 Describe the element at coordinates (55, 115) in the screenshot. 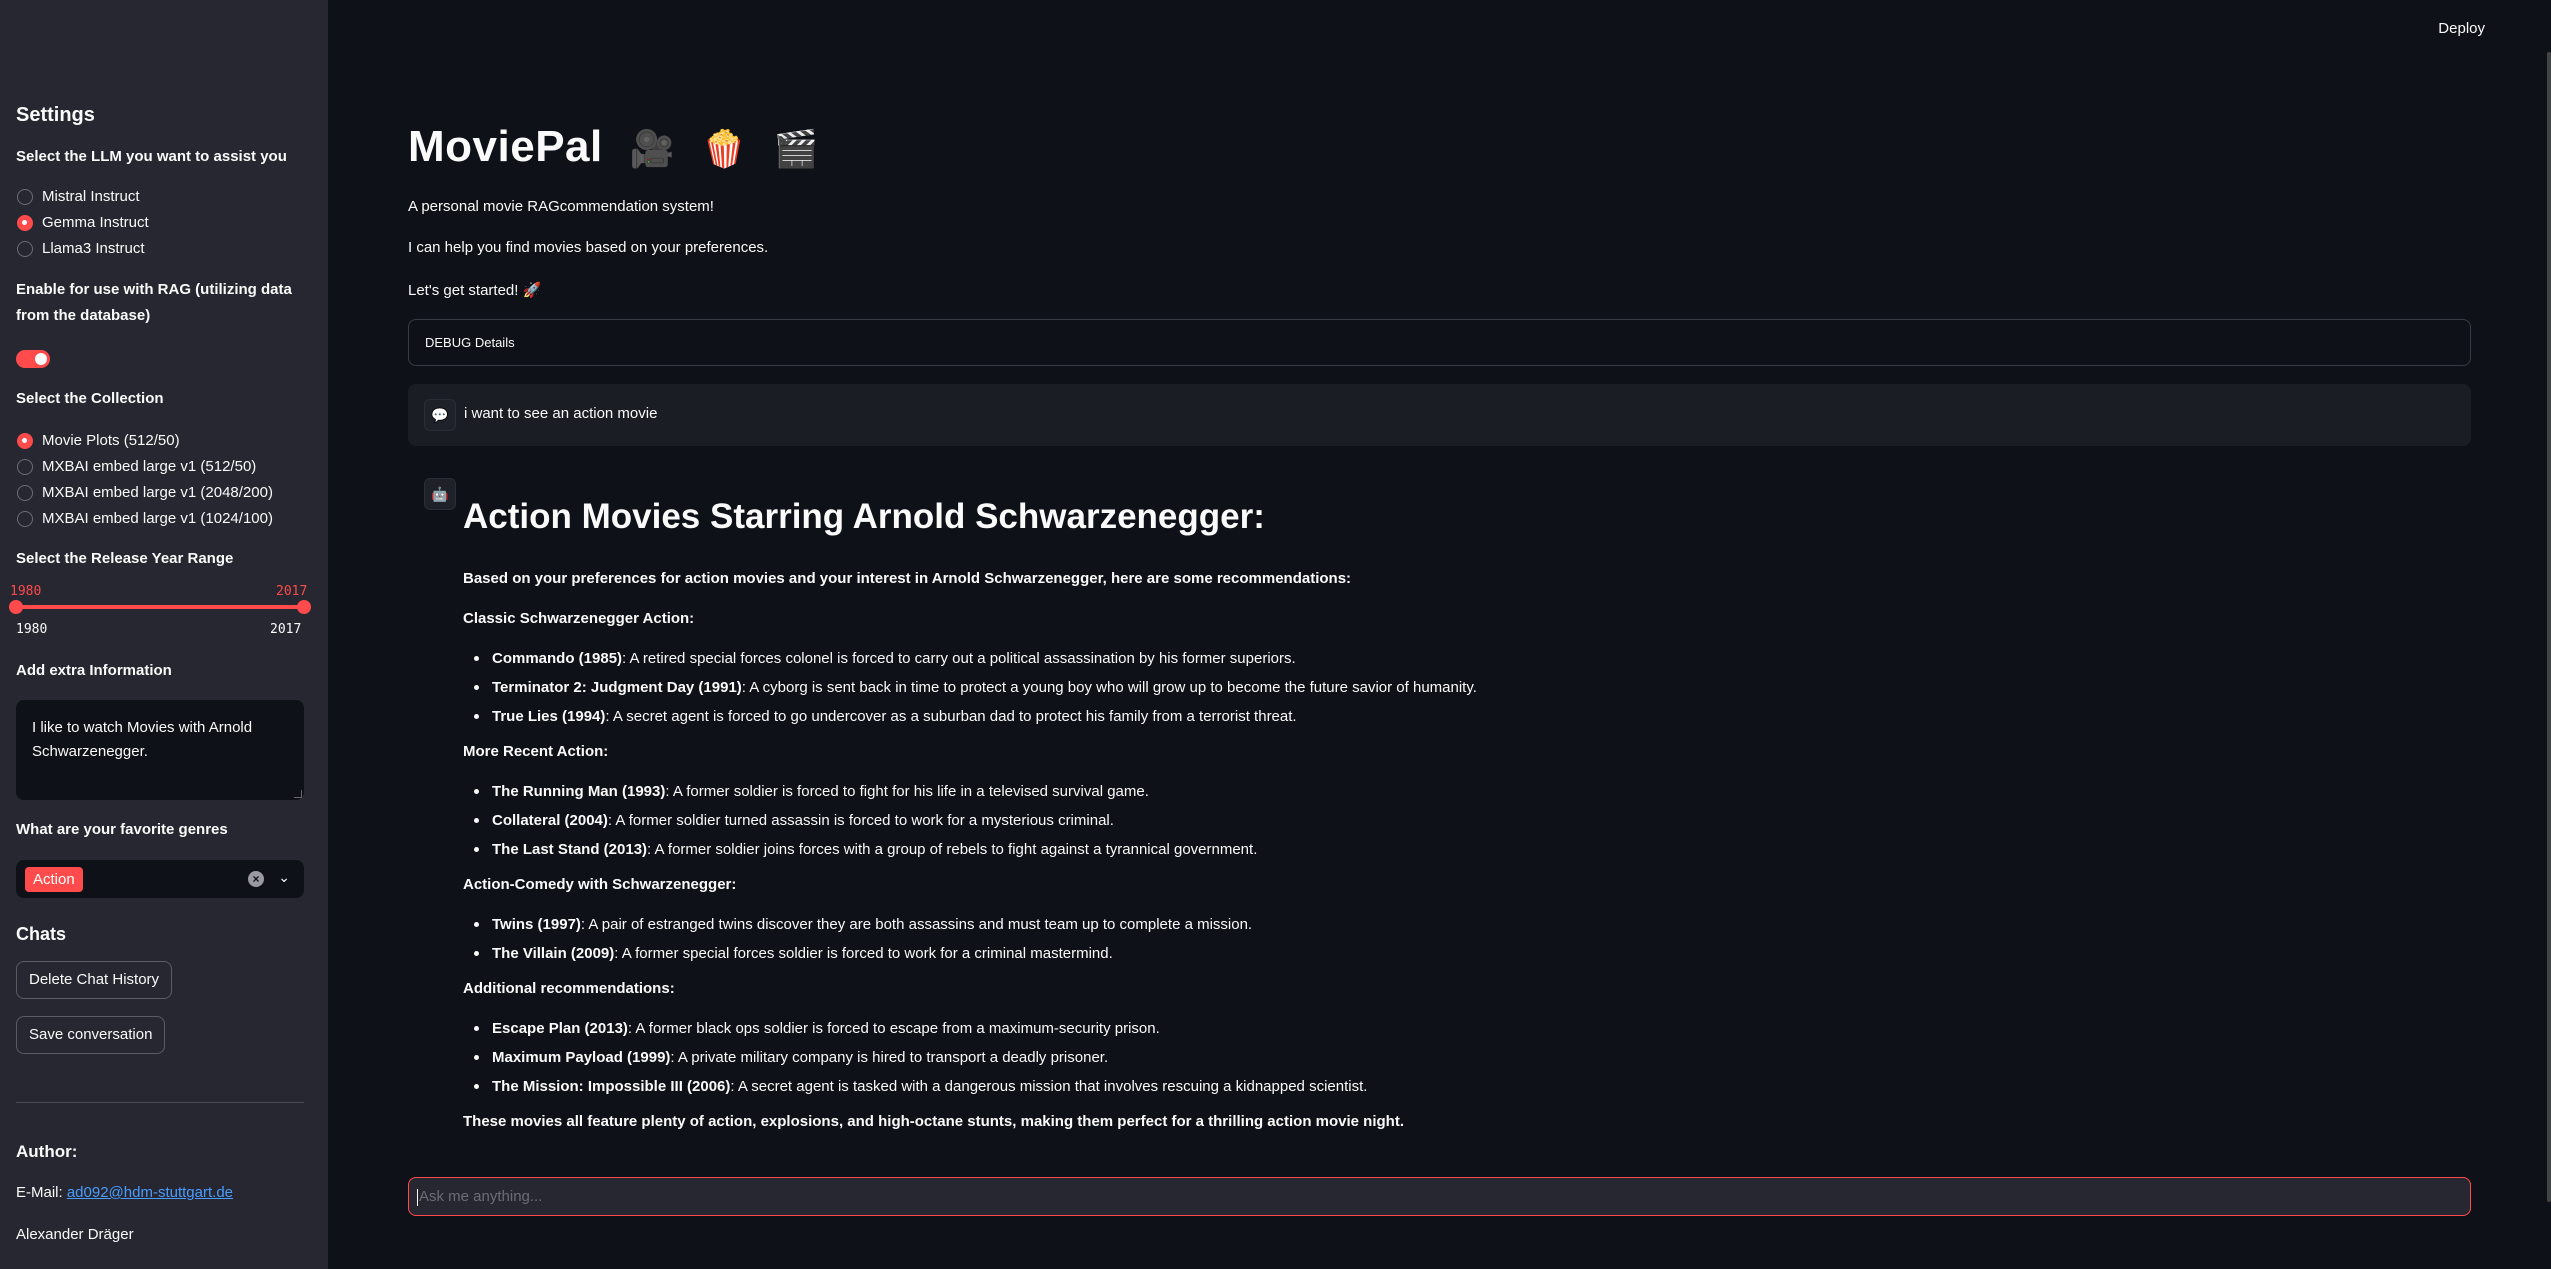

I see `settings-heading: Settings` at that location.